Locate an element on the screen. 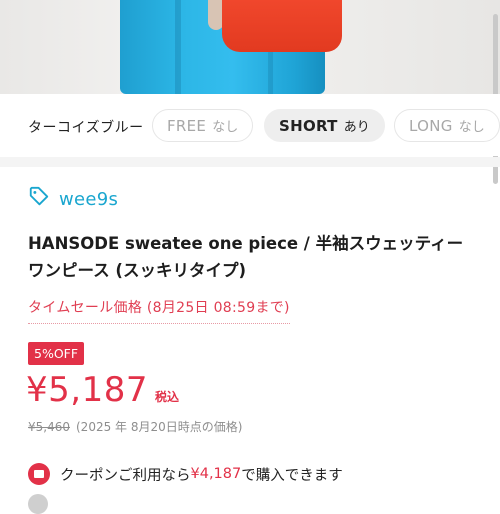  price: ¥5,187 税込 is located at coordinates (102, 390).